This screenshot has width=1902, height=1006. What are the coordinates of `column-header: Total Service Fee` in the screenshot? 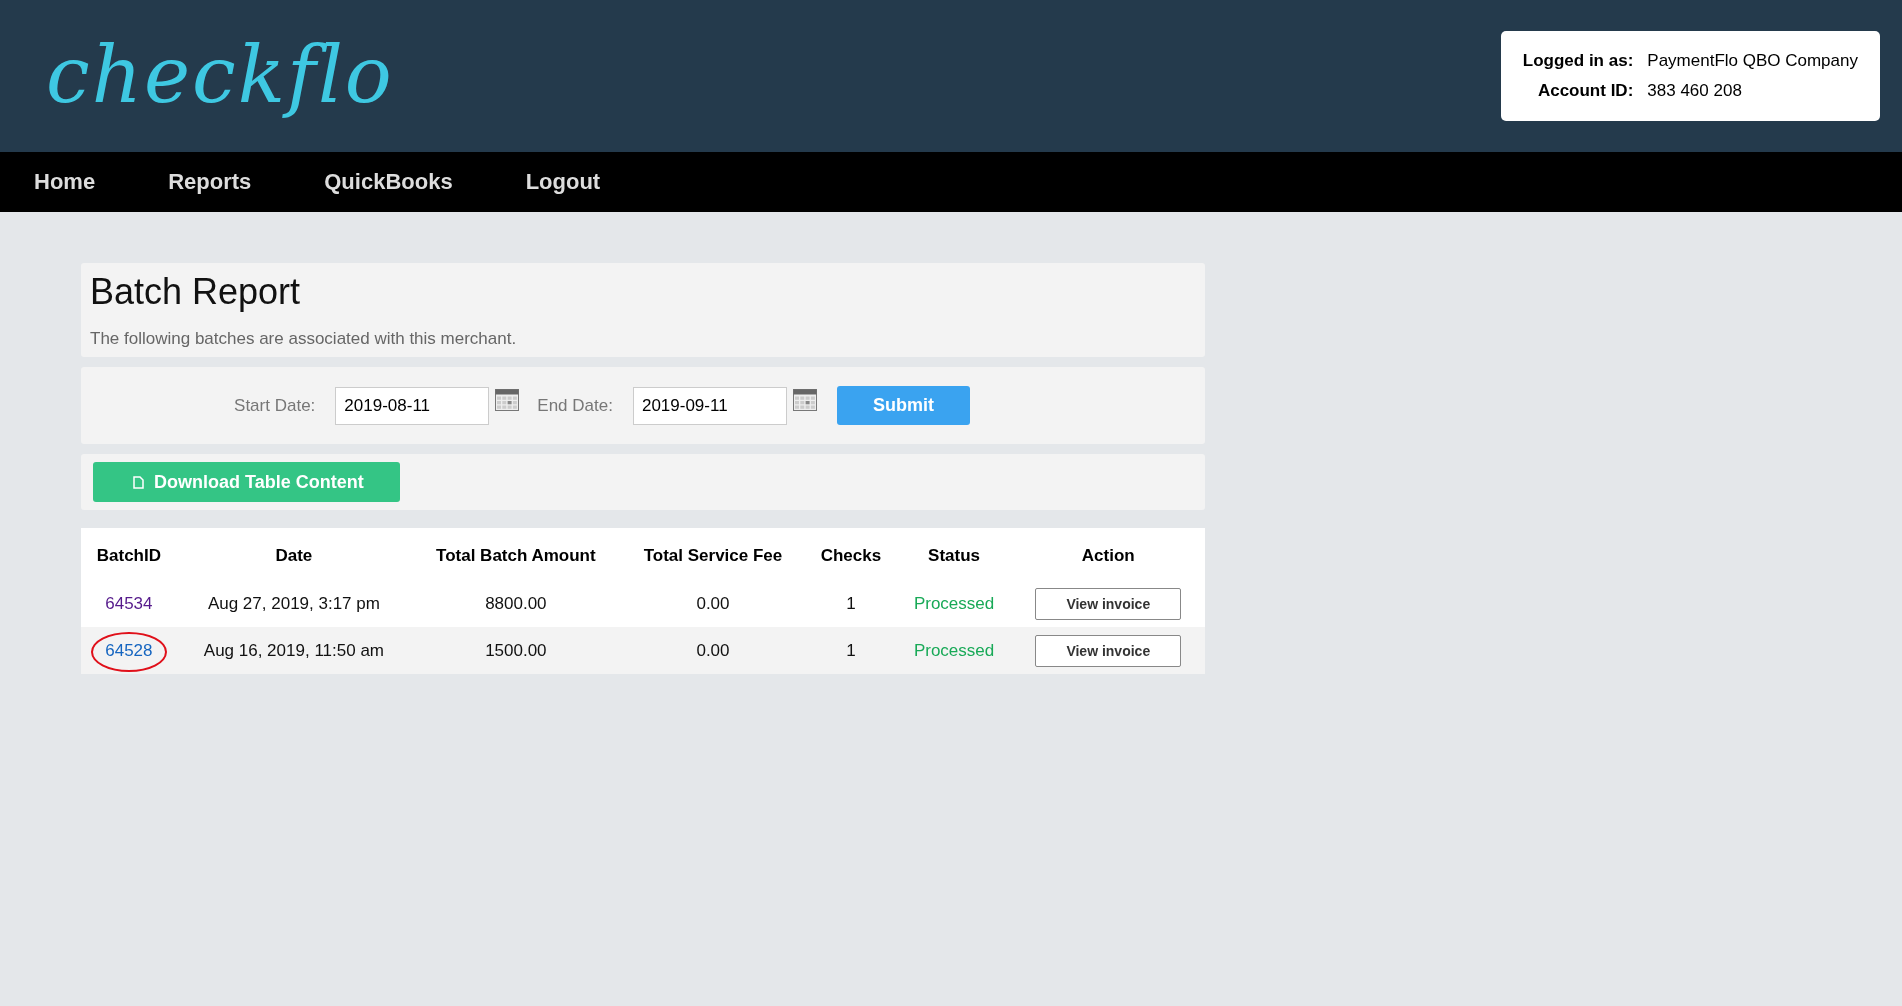 It's located at (713, 554).